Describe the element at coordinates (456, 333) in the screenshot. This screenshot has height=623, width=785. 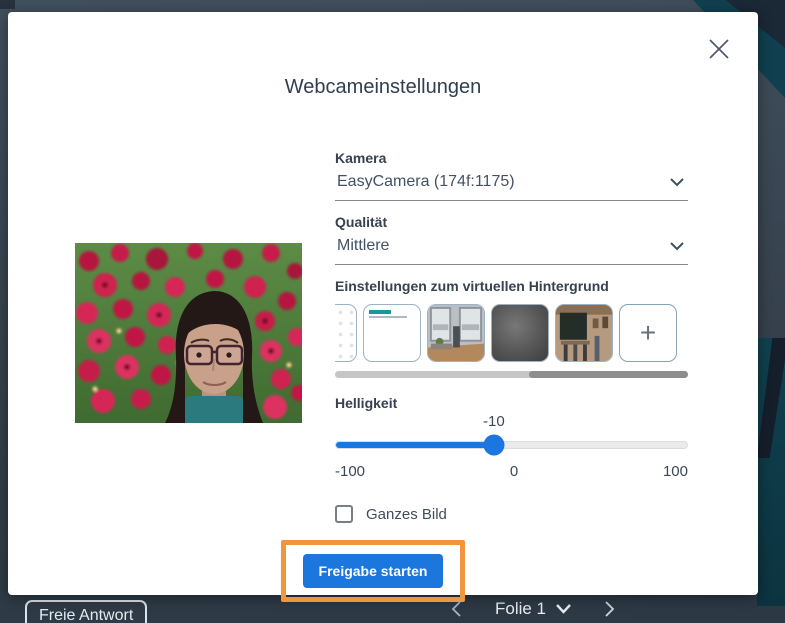
I see `thumbnail-living-room-background` at that location.